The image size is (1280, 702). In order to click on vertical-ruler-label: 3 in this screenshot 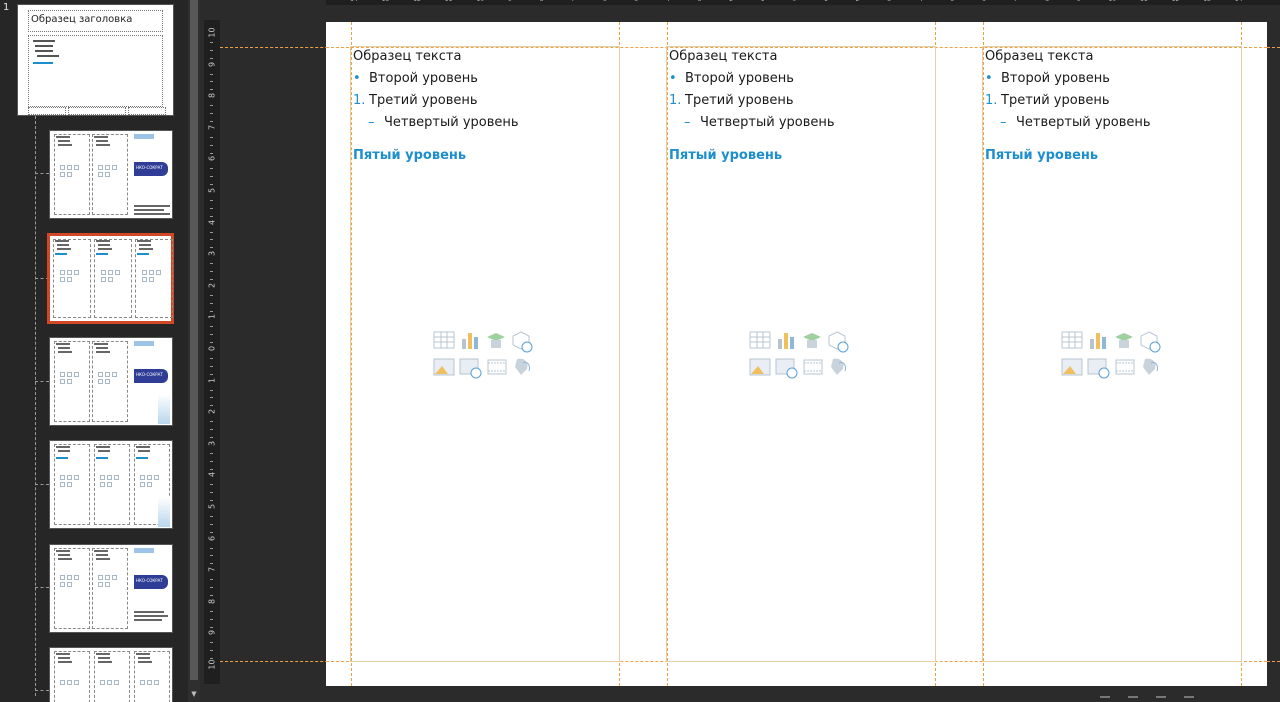, I will do `click(212, 254)`.